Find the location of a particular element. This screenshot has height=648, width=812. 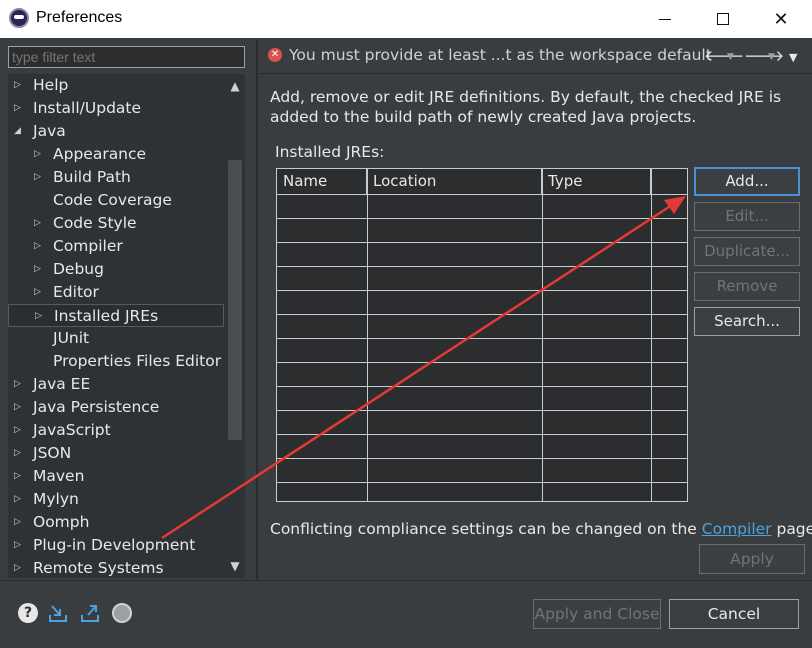

column-header-type: Type is located at coordinates (596, 182).